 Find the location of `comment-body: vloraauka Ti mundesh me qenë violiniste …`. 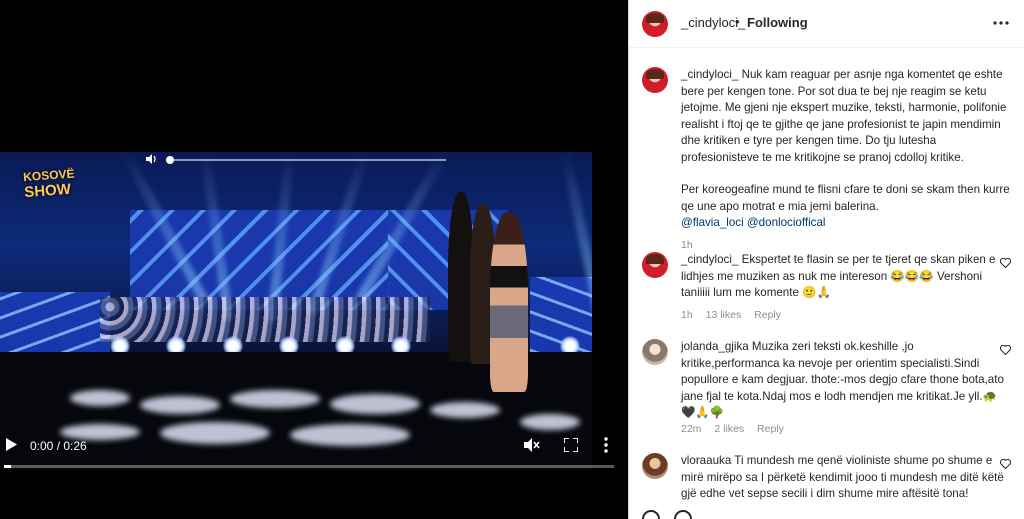

comment-body: vloraauka Ti mundesh me qenë violiniste … is located at coordinates (846, 478).